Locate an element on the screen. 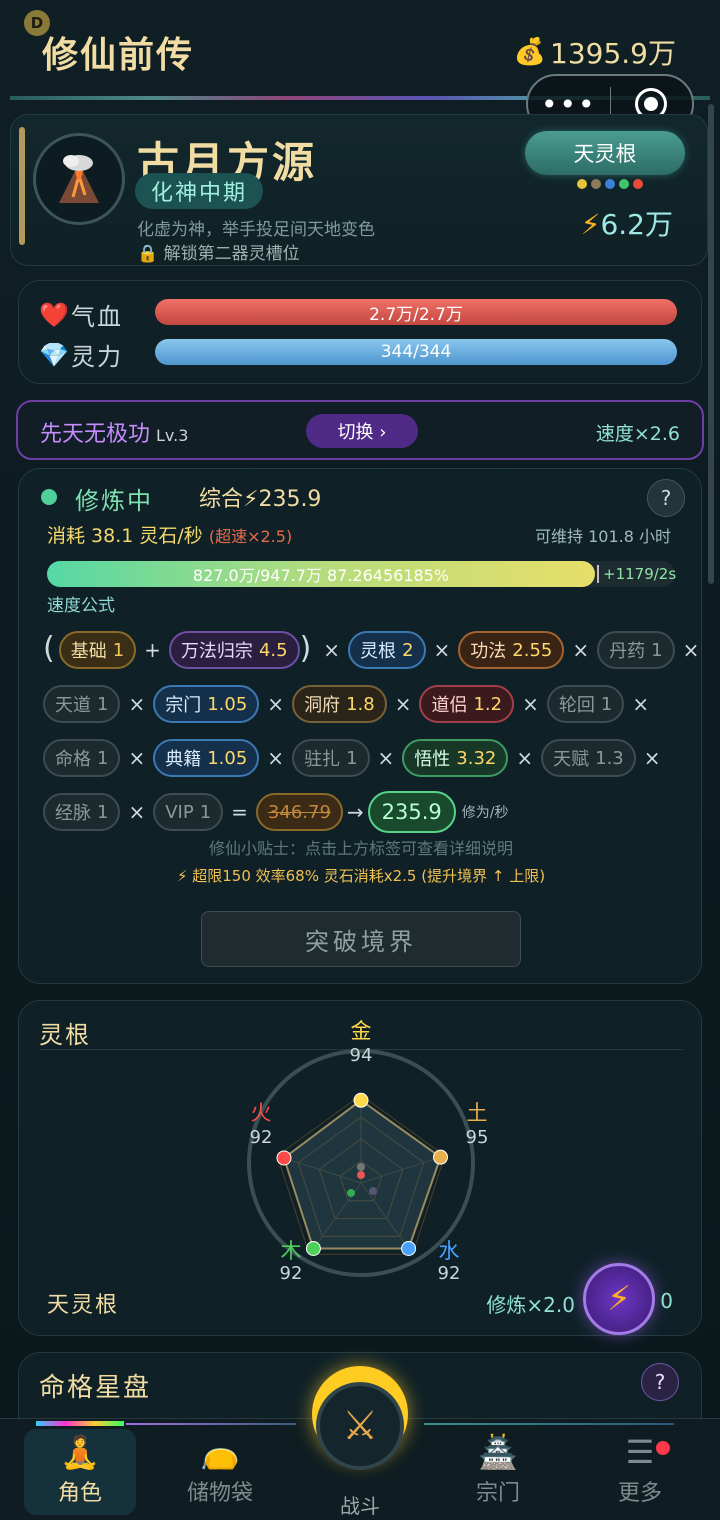  unlock-text: 解锁第二器灵槽位 is located at coordinates (231, 254).